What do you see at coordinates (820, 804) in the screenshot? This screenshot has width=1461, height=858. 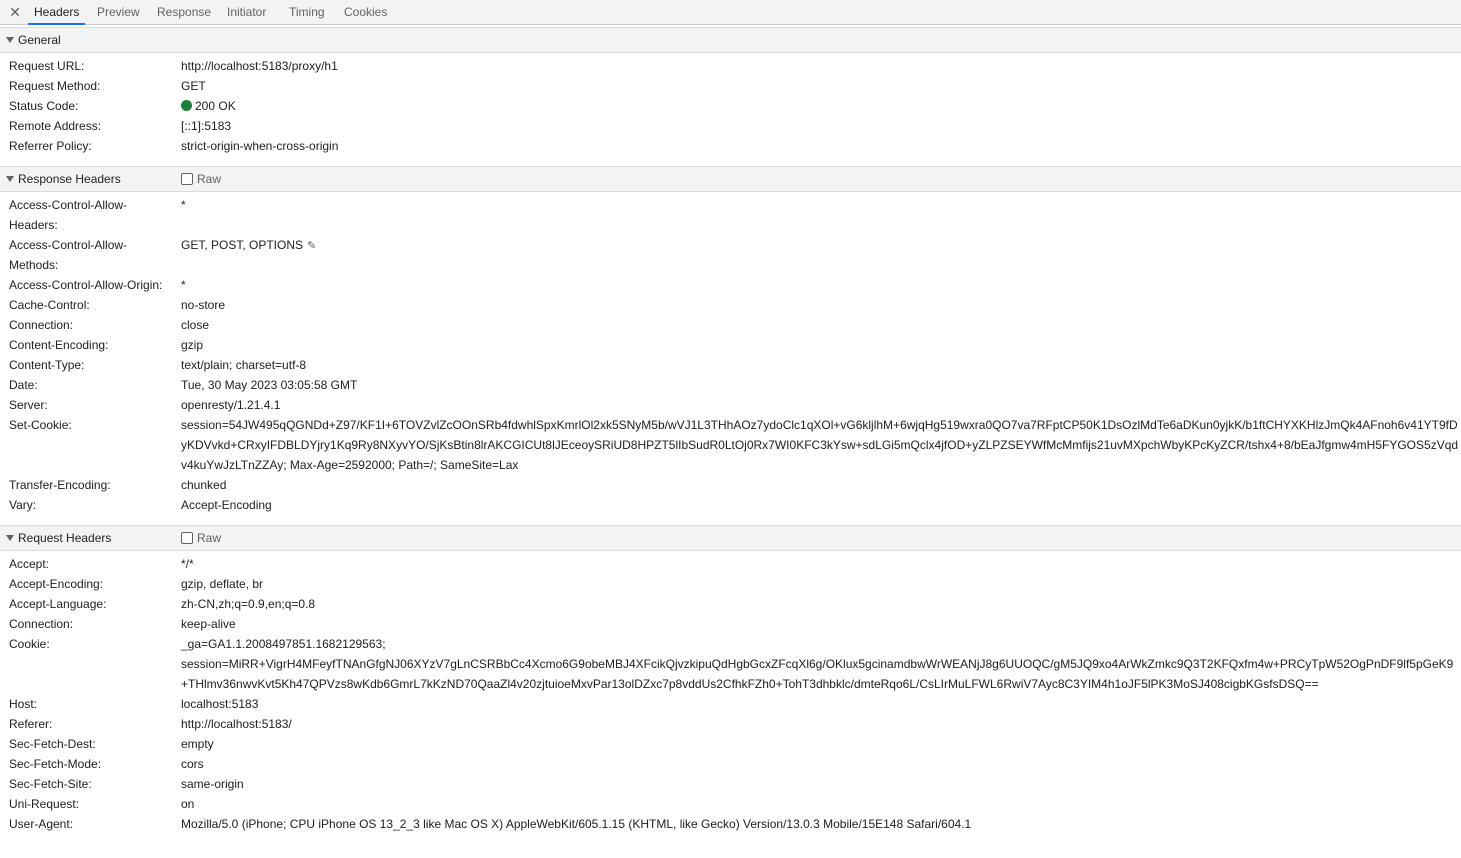 I see `header-value: on` at bounding box center [820, 804].